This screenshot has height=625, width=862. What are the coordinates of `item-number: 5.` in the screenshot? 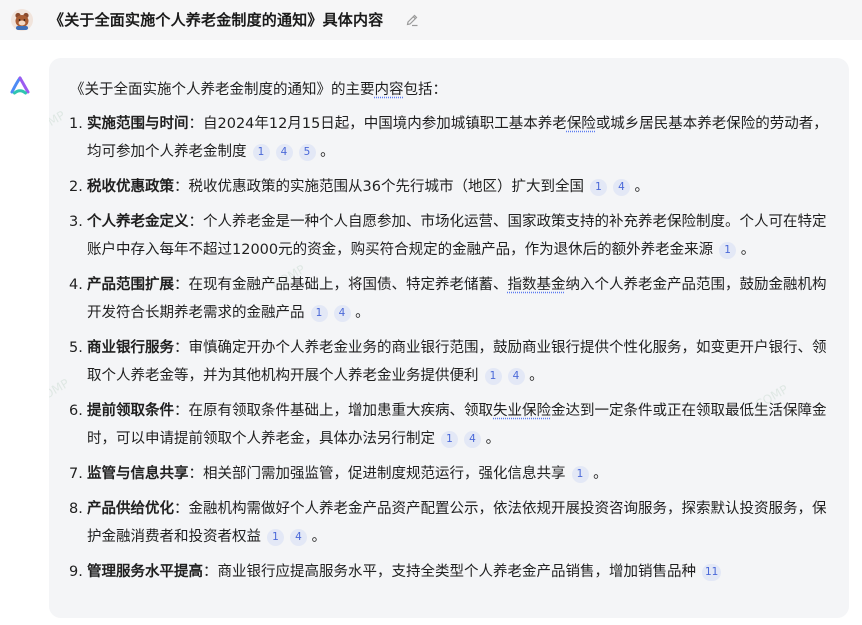 It's located at (76, 348).